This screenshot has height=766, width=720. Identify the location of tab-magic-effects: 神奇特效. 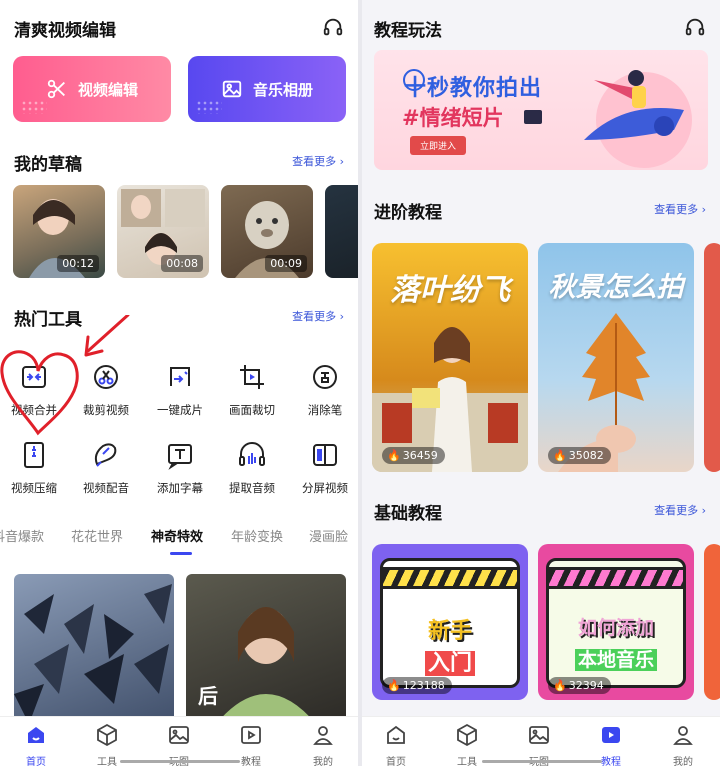
(177, 535).